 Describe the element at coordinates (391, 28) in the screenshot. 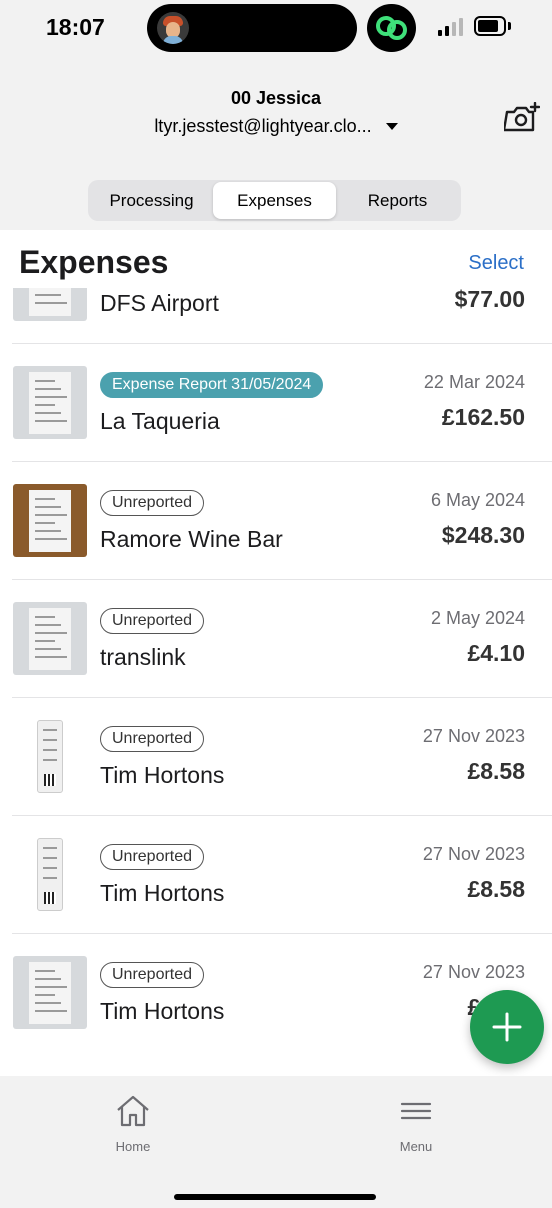

I see `link-icon` at that location.